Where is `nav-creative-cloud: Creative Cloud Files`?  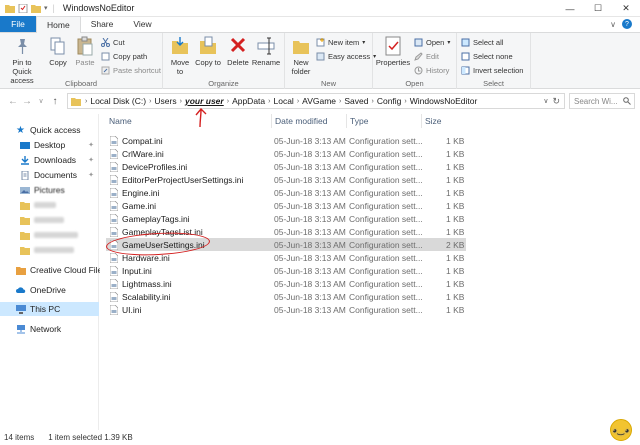
nav-creative-cloud: Creative Cloud Files is located at coordinates (53, 270).